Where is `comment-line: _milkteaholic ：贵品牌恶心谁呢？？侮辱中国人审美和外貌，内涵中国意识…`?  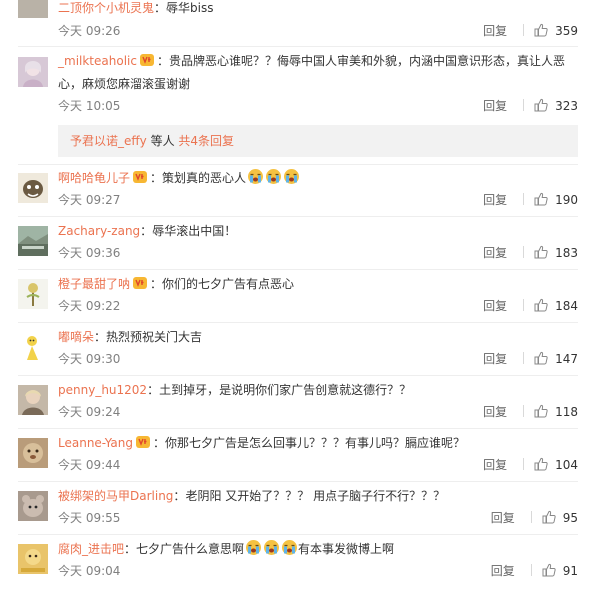 comment-line: _milkteaholic ：贵品牌恶心谁呢？？侮辱中国人审美和外貌，内涵中国意识… is located at coordinates (318, 73).